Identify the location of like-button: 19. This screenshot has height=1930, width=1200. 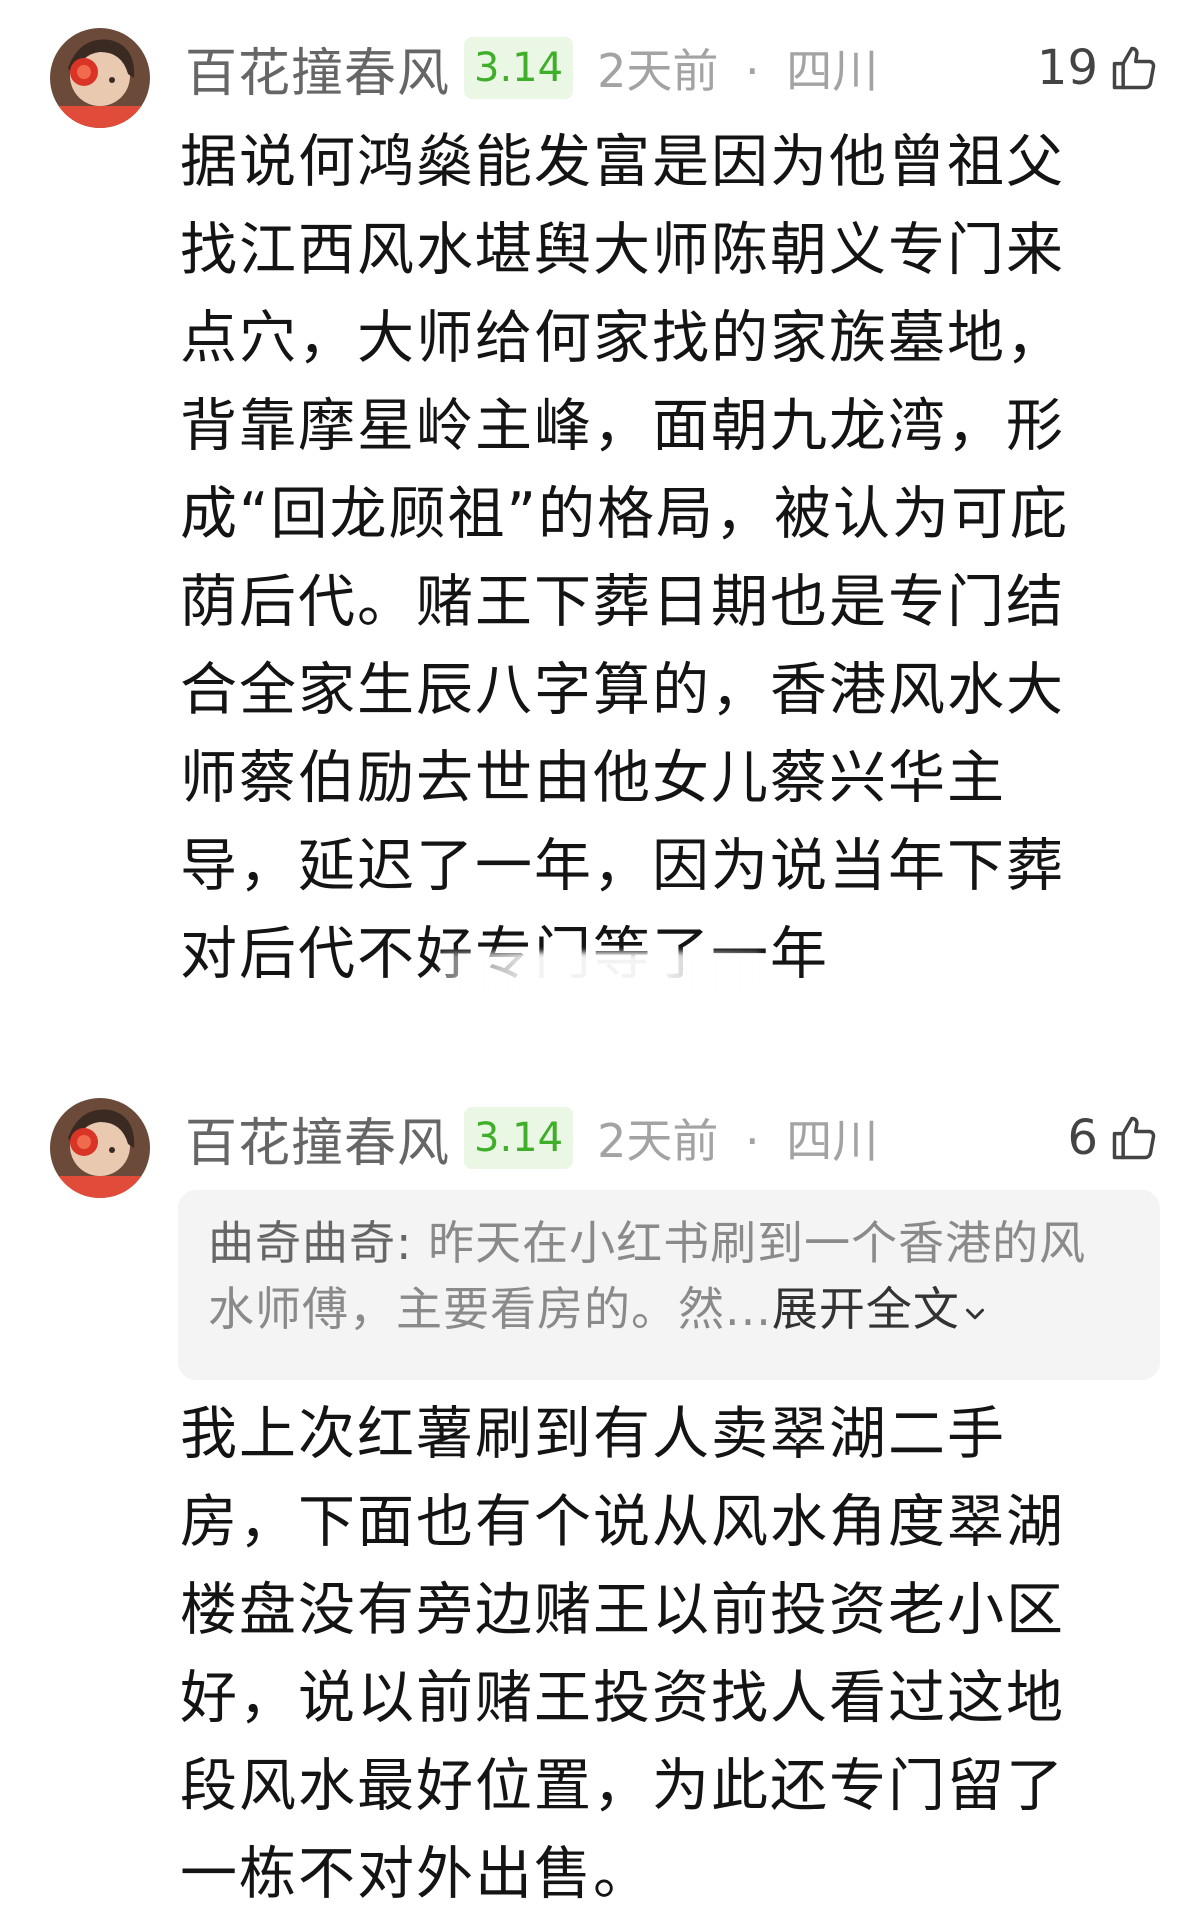
(1098, 68).